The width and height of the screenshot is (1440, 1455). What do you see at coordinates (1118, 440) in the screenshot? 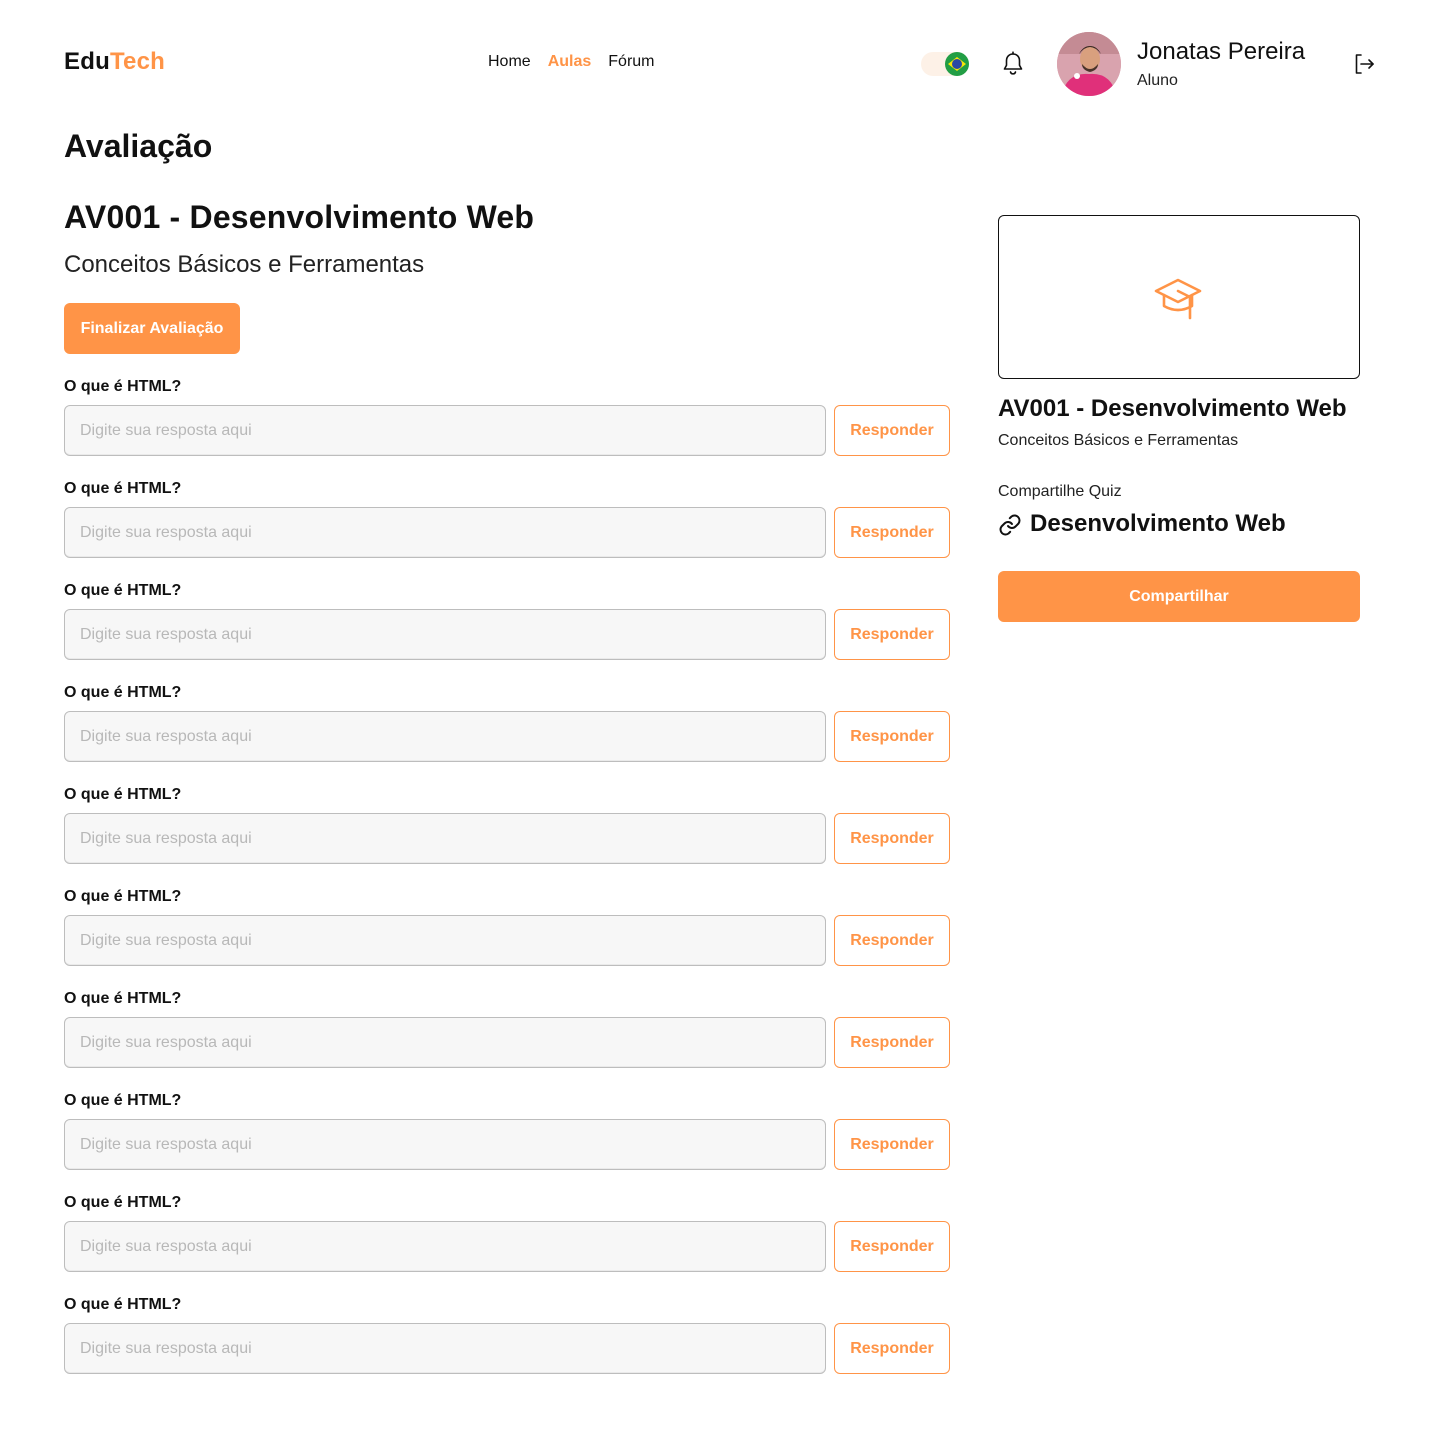
I see `sidebar-quiz-subtitle: Conceitos Básicos e Ferramentas` at bounding box center [1118, 440].